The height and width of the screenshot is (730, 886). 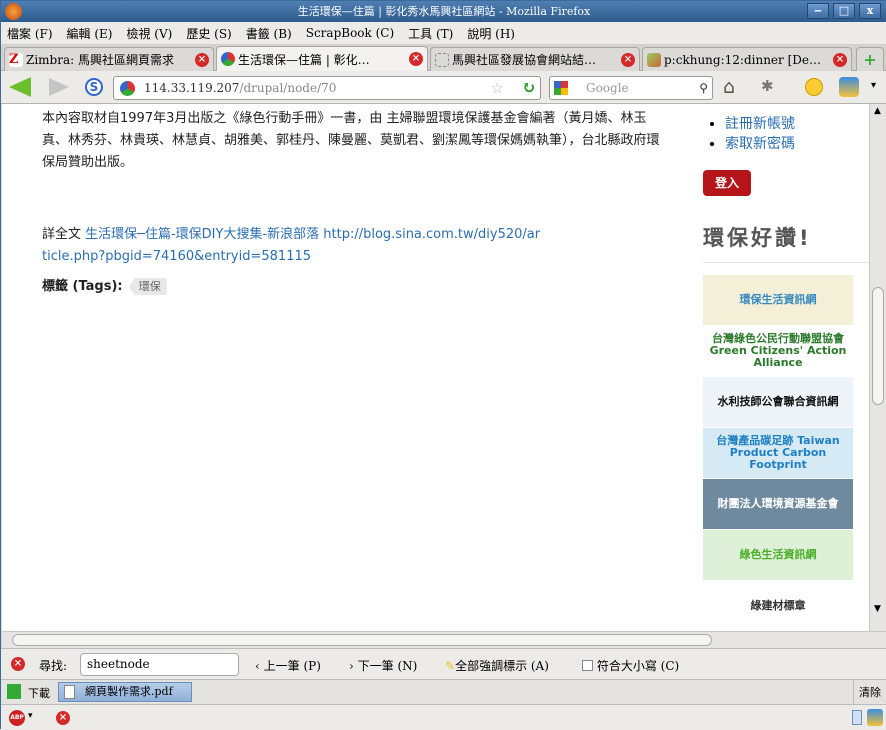 I want to click on search-input: Google ⚲, so click(x=631, y=88).